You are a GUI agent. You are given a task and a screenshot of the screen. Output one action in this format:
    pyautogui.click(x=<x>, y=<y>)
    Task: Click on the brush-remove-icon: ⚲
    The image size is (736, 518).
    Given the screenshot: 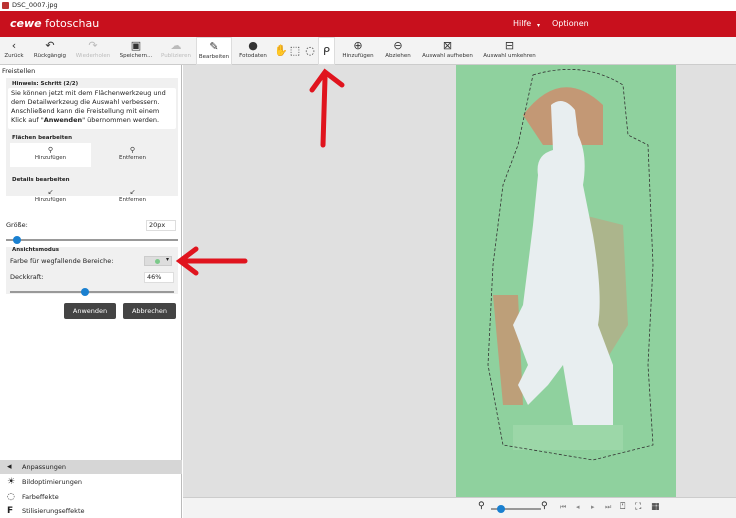 What is the action you would take?
    pyautogui.click(x=132, y=150)
    